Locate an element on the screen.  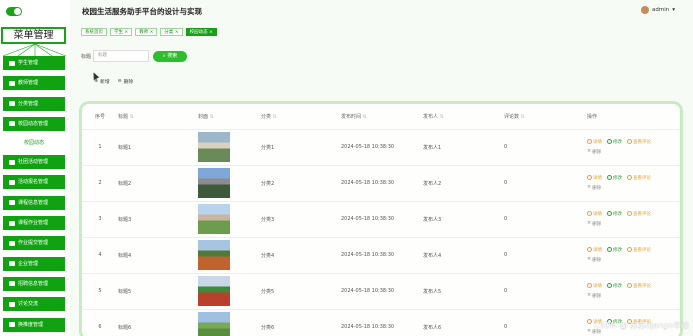
tab: 学生 × is located at coordinates (121, 32).